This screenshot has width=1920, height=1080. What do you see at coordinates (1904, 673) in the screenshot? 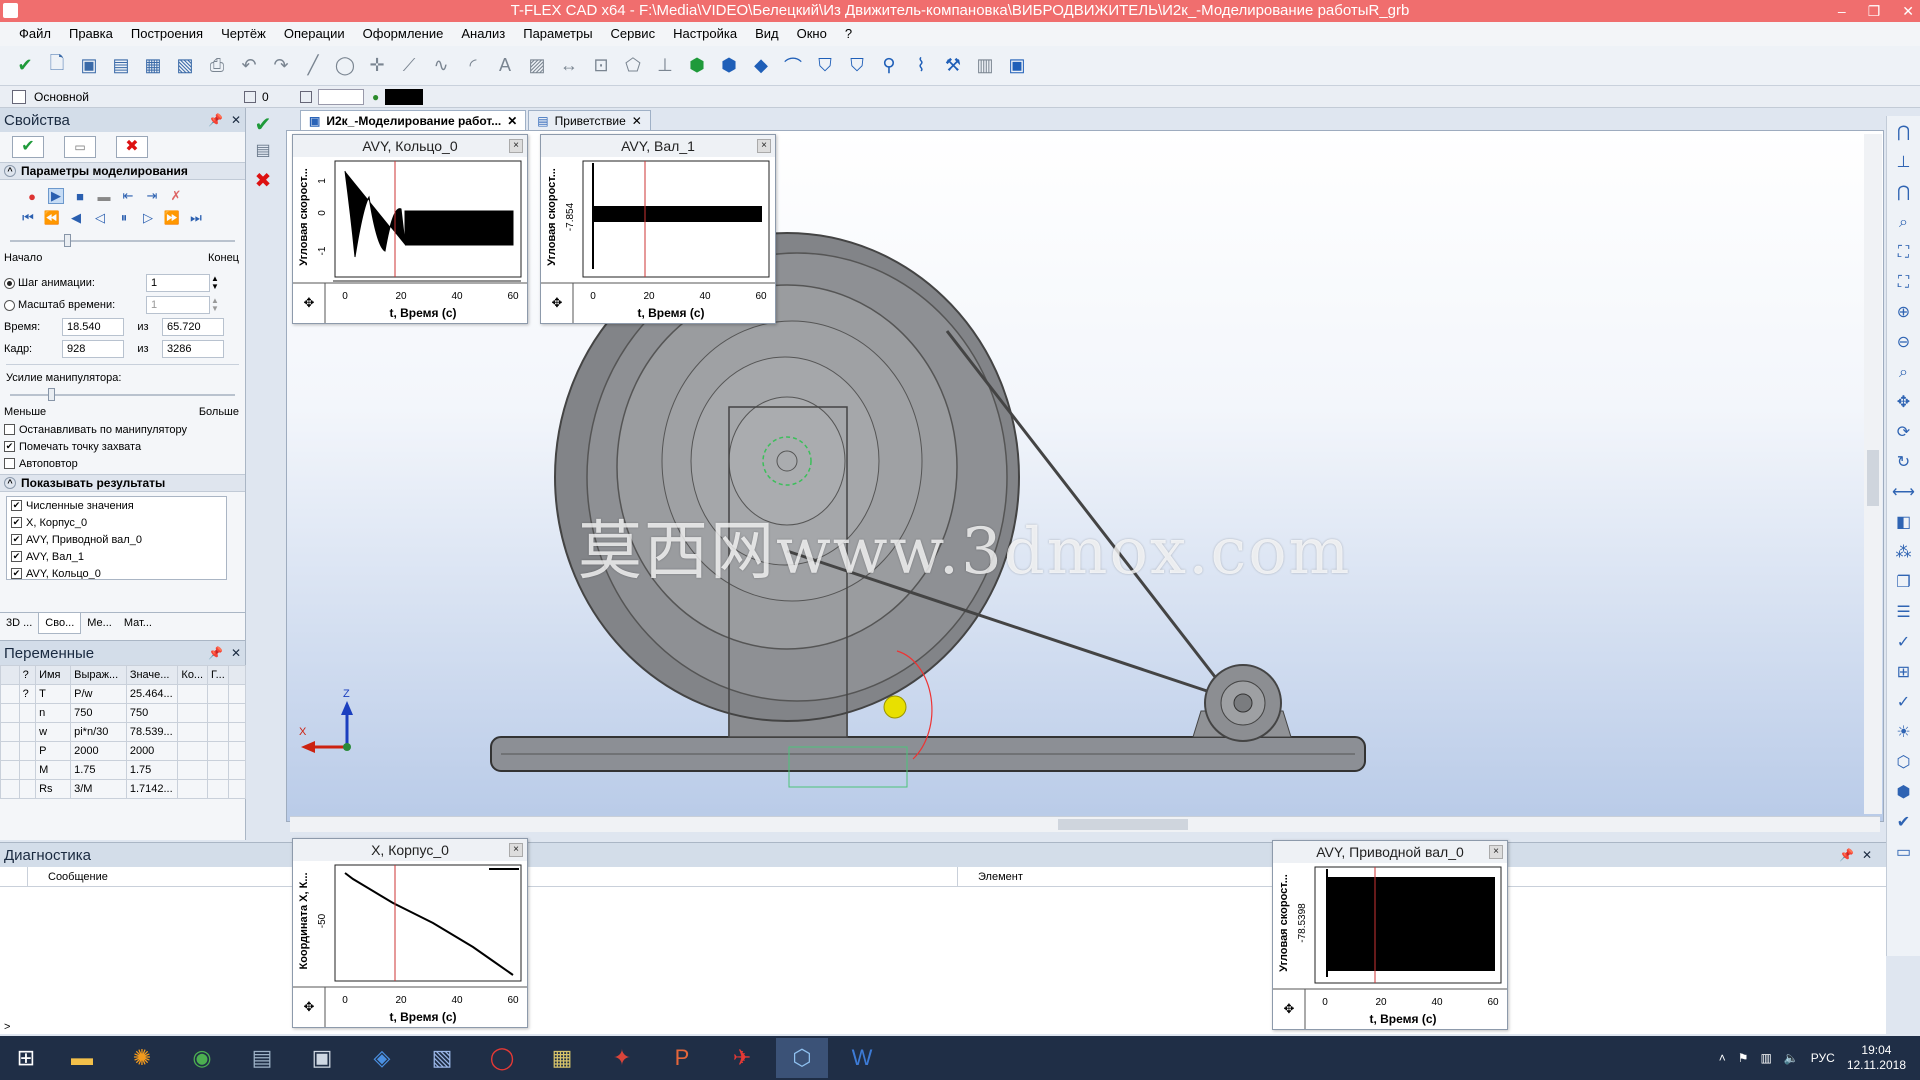
I see `structure-icon: ⊞` at bounding box center [1904, 673].